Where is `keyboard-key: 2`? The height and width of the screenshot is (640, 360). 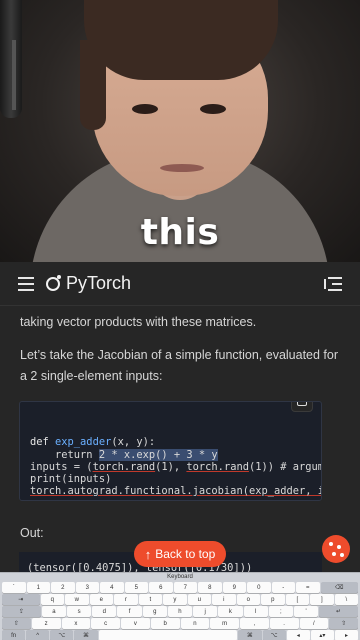 keyboard-key: 2 is located at coordinates (63, 587).